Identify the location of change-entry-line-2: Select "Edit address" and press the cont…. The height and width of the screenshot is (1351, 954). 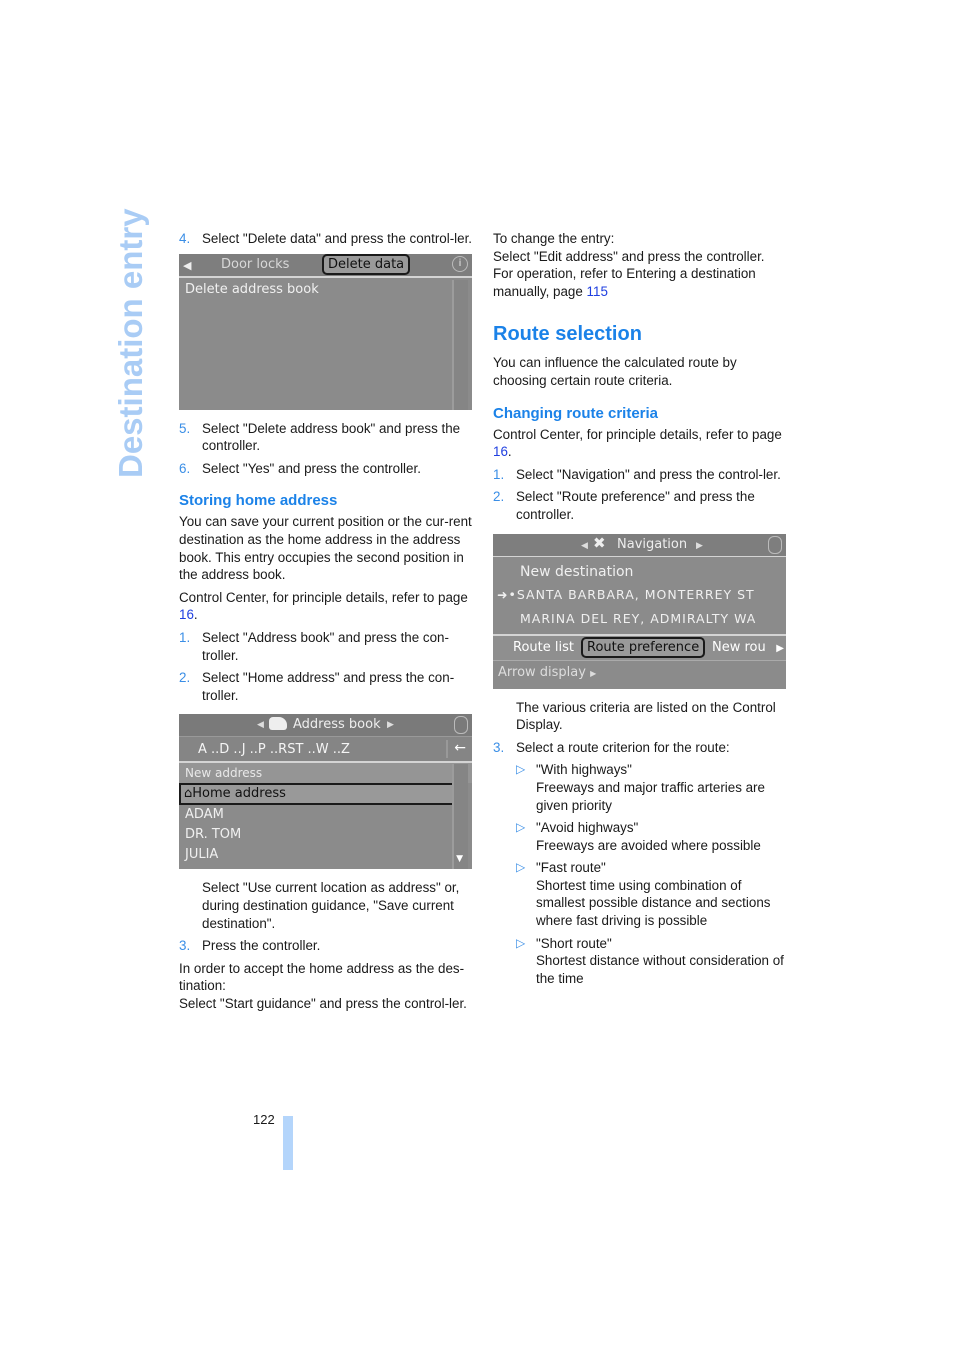
(629, 256).